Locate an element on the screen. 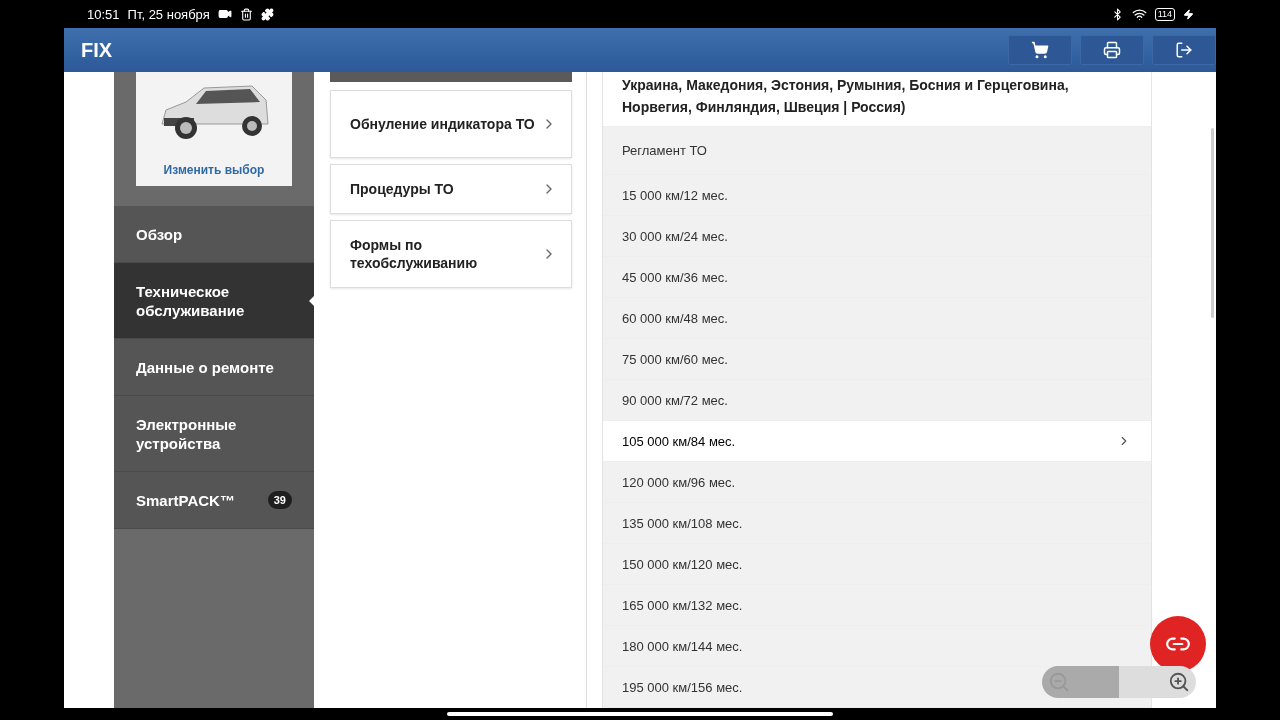 This screenshot has height=720, width=1280. interval-row: 165 000 км/132 мес. is located at coordinates (877, 605).